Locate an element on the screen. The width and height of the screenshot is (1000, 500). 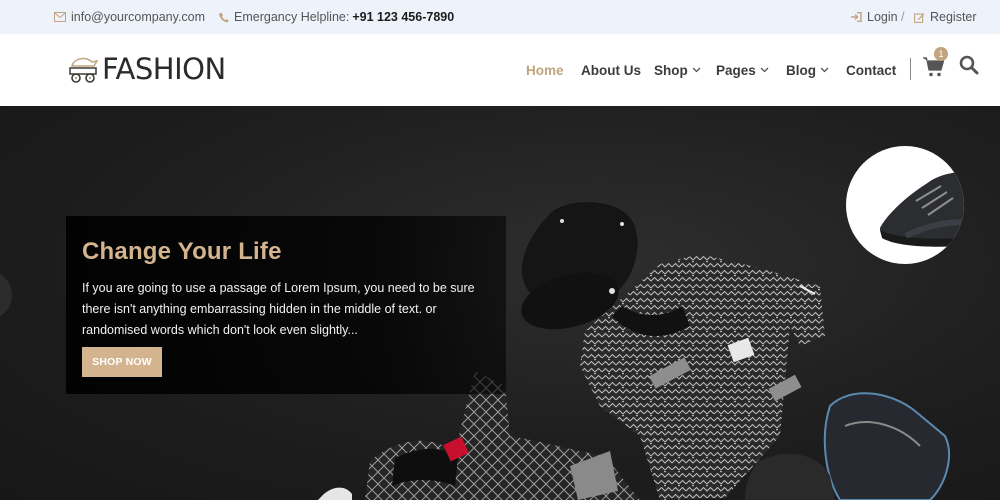
site-logo: FASHION is located at coordinates (146, 69).